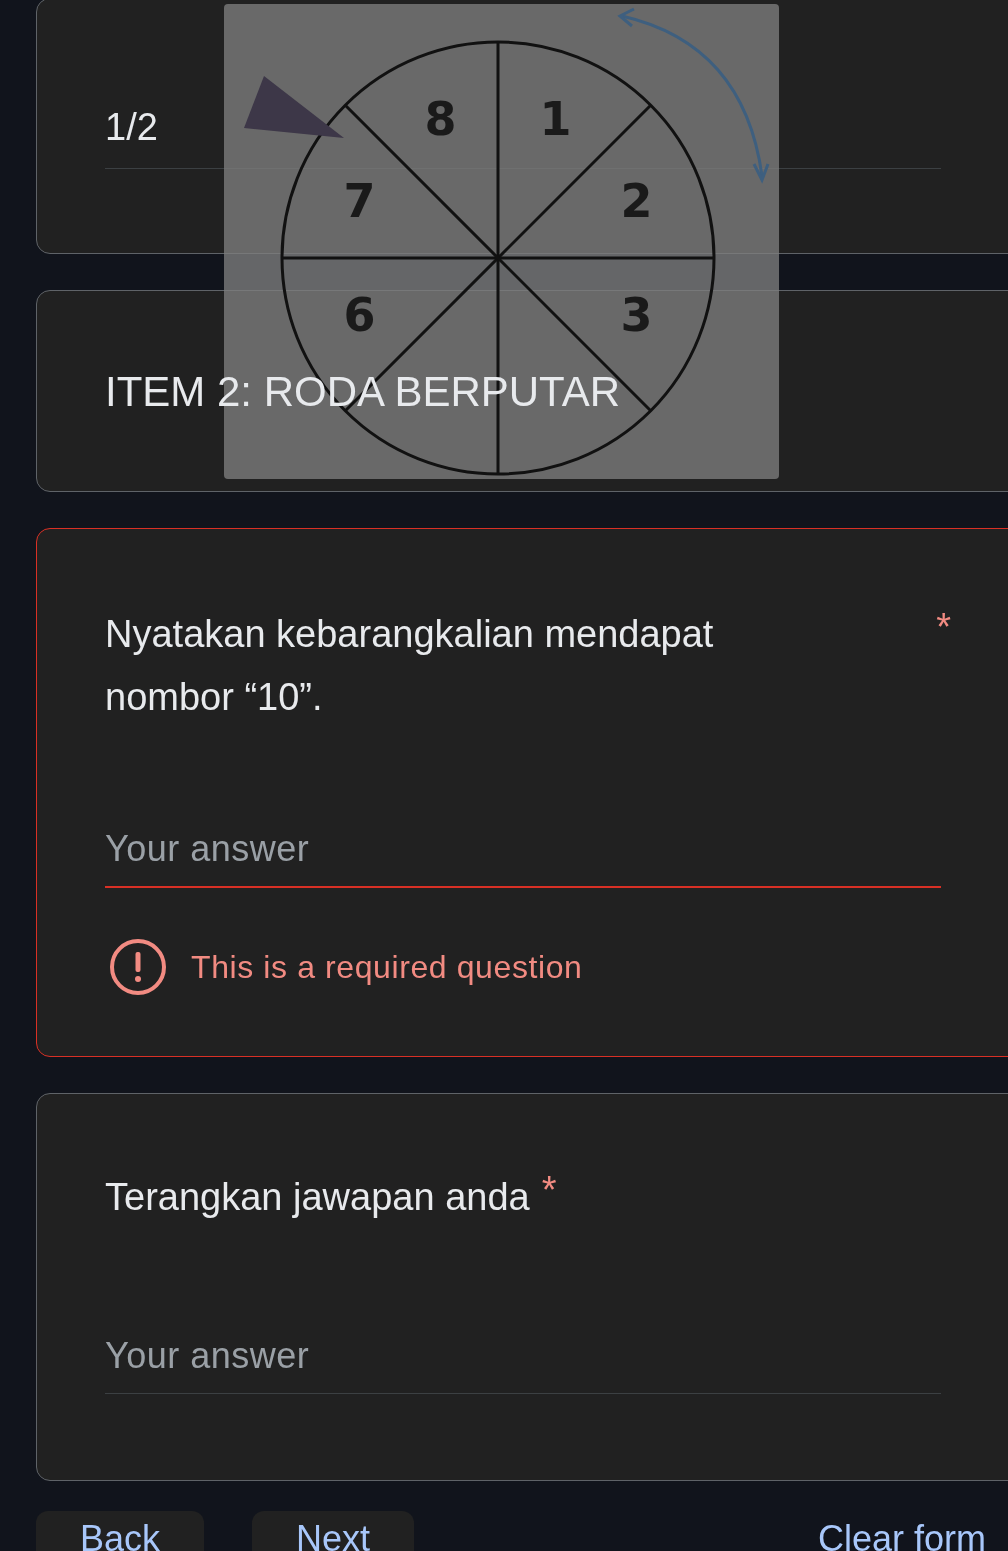  I want to click on pointer-icon, so click(294, 107).